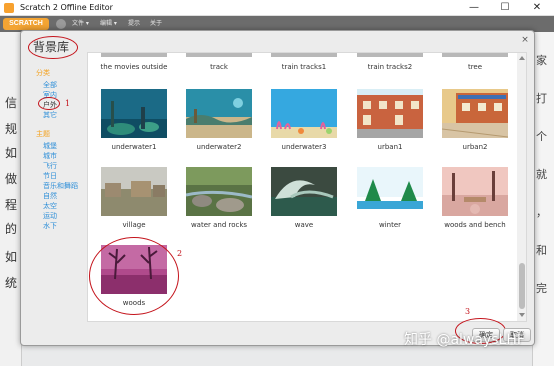 The width and height of the screenshot is (554, 366). I want to click on backdrop-label: woods and bench, so click(475, 225).